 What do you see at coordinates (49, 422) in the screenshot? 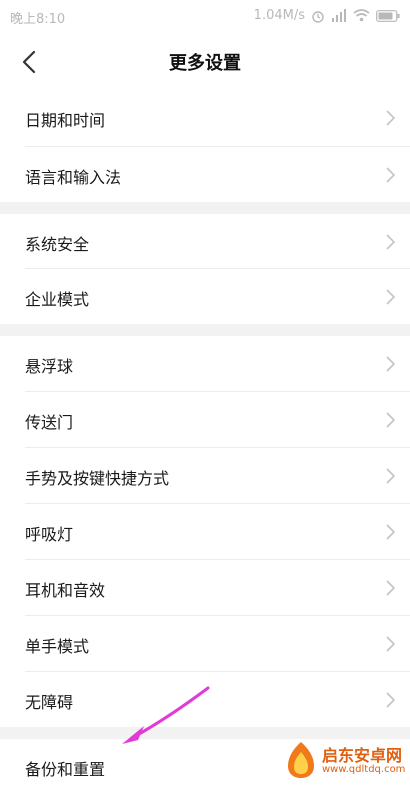
I see `settings-item-label: 传送门` at bounding box center [49, 422].